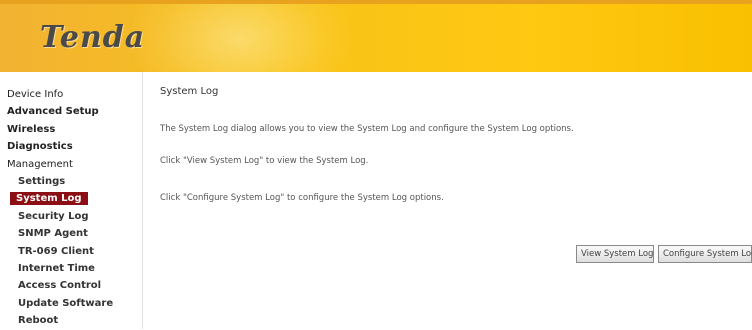 The width and height of the screenshot is (752, 330). I want to click on sidebar-item-tr069-client: TR-069 Client, so click(71, 251).